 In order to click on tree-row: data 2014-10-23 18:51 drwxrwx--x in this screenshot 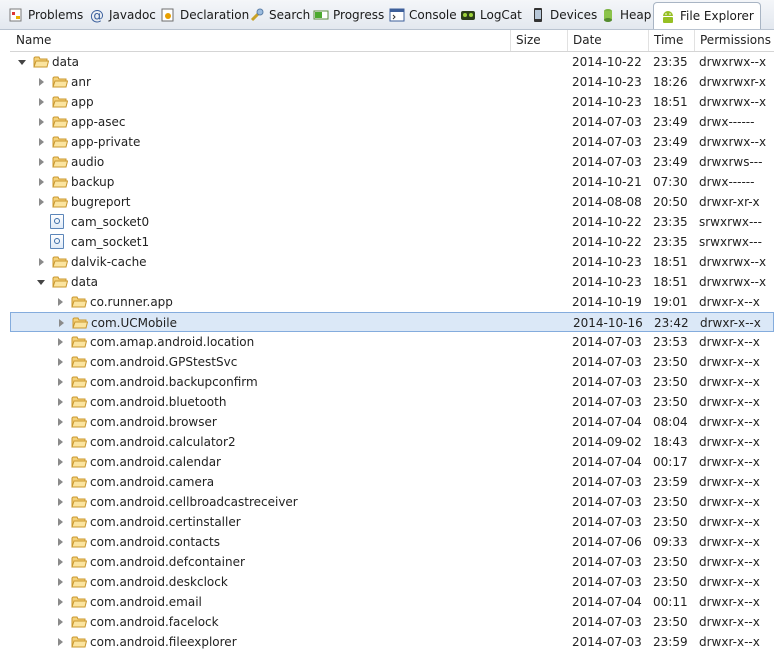, I will do `click(392, 282)`.